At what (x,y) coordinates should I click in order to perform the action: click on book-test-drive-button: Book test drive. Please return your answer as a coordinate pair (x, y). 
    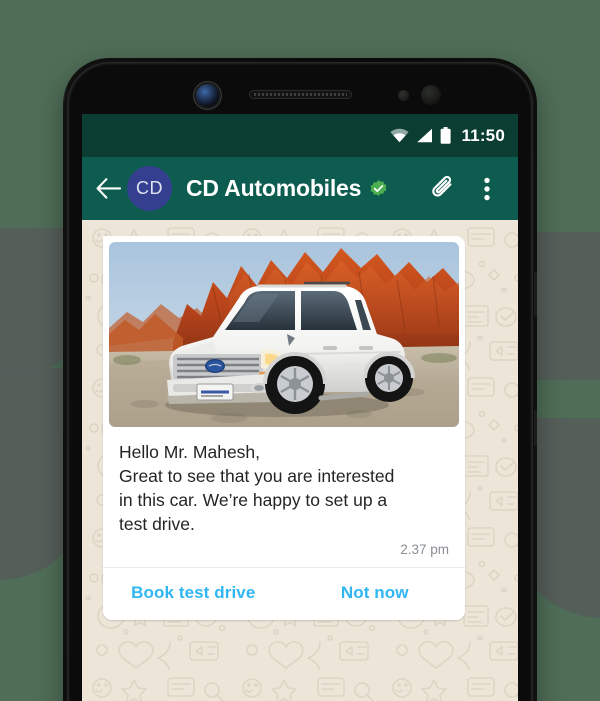
    Looking at the image, I should click on (193, 594).